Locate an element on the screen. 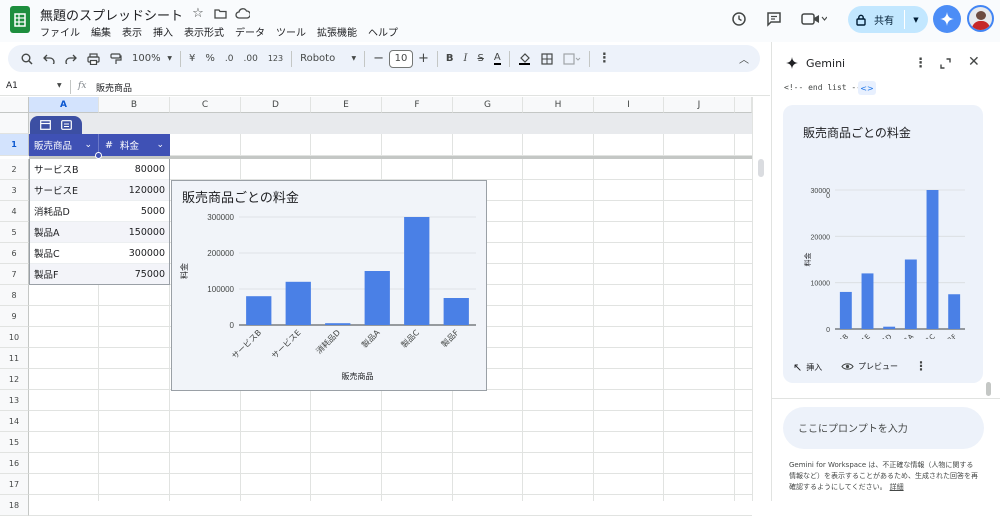 The height and width of the screenshot is (516, 1000). strikethrough-icon: S is located at coordinates (480, 59).